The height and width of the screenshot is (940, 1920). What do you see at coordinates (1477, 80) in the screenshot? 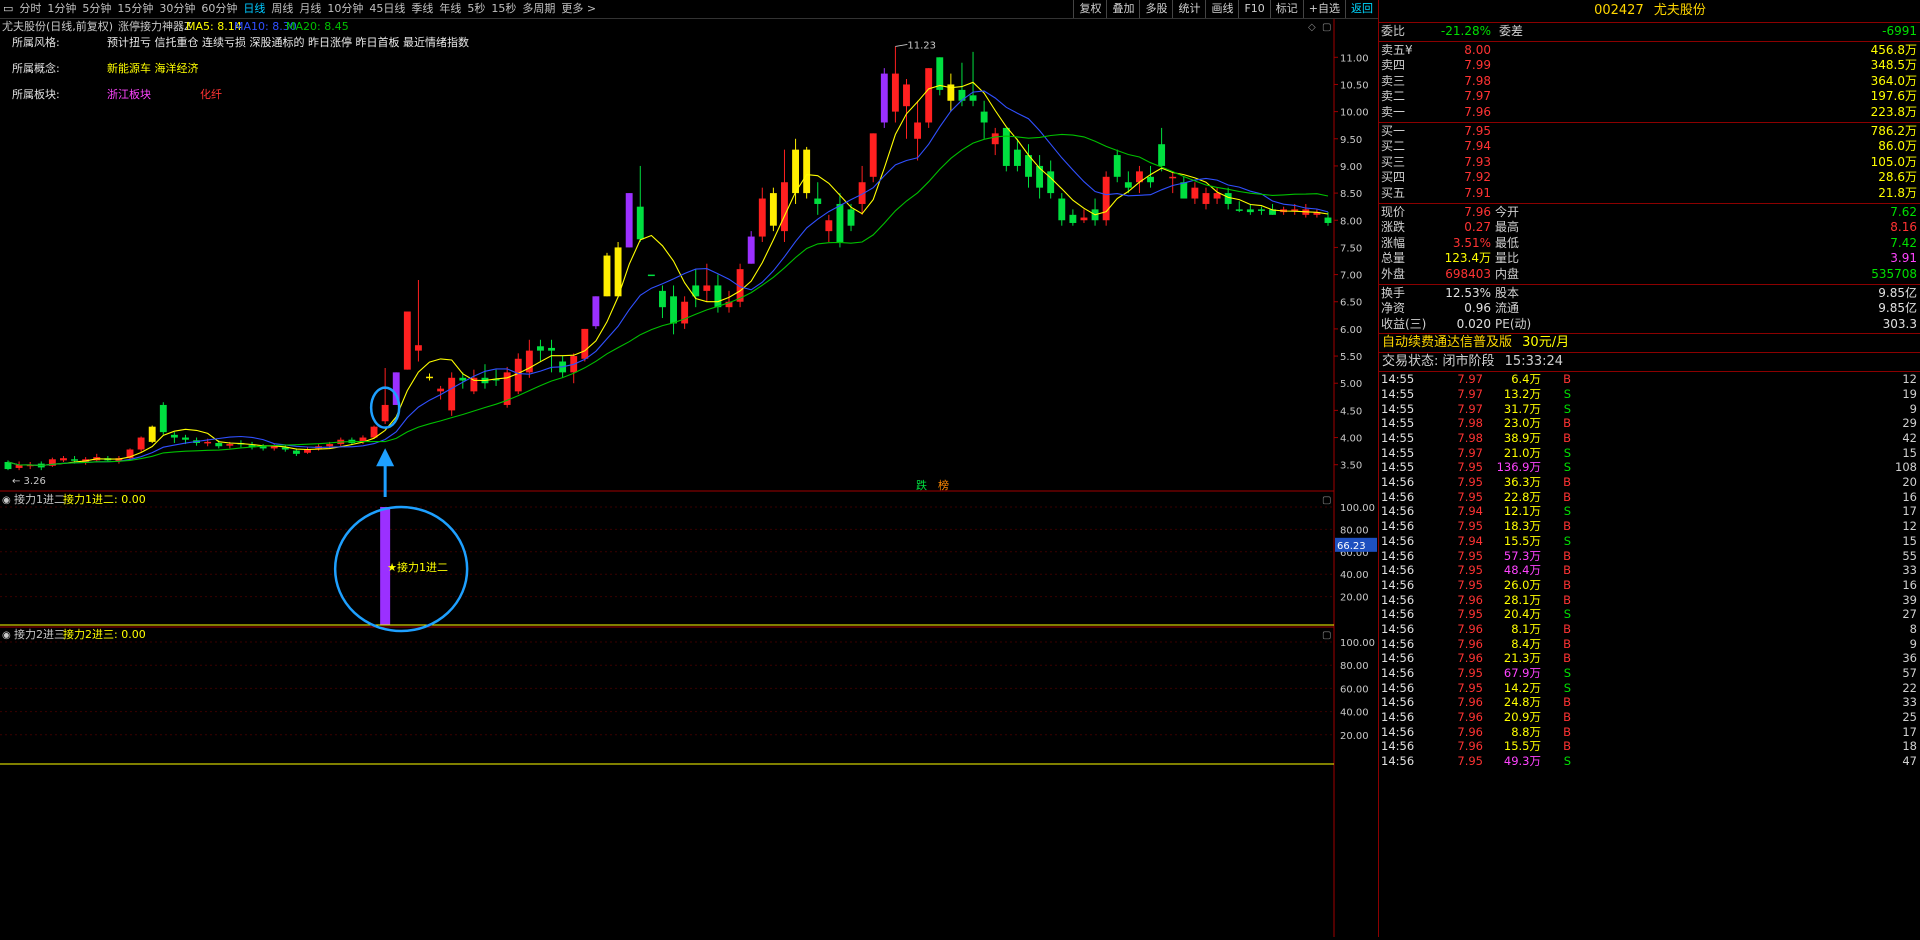
I see `ask-price: 7.98` at bounding box center [1477, 80].